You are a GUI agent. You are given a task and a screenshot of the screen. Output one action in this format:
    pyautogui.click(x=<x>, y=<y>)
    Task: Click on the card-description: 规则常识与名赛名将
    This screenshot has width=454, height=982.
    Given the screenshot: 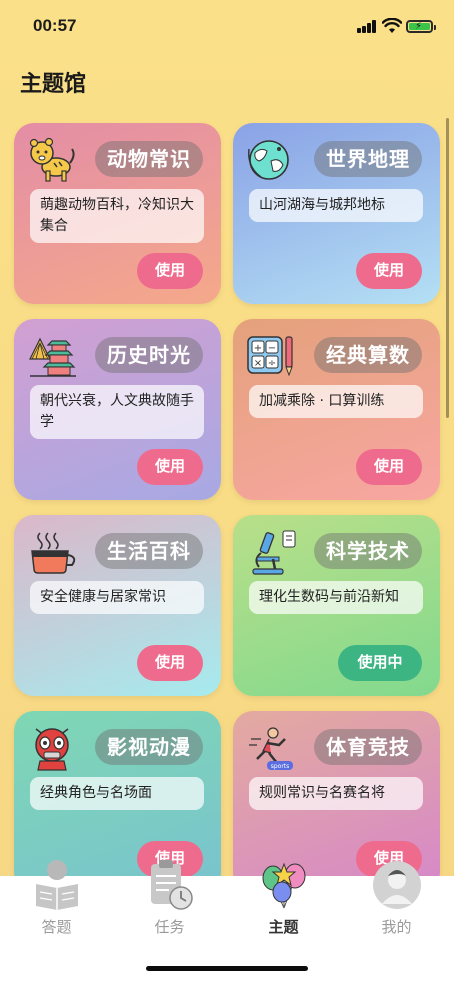 What is the action you would take?
    pyautogui.click(x=336, y=793)
    